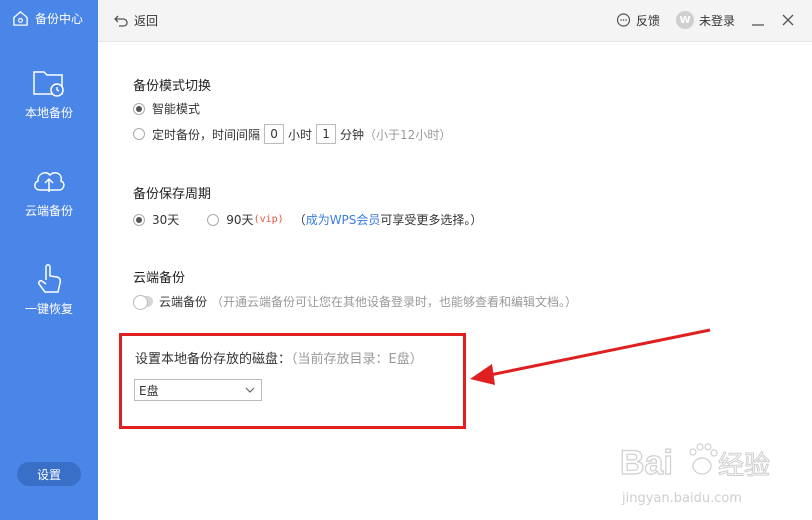 This screenshot has width=812, height=520. I want to click on brand: 备份中心, so click(47, 18).